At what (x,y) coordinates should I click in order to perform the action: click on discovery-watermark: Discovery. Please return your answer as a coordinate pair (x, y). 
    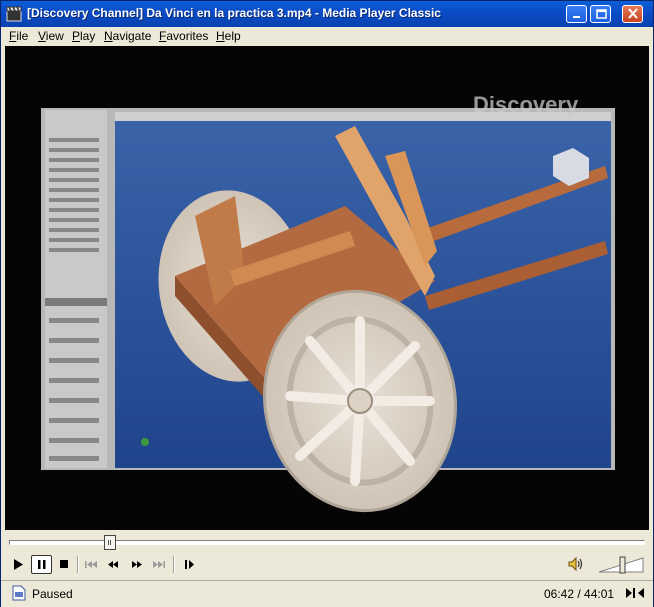
    Looking at the image, I should click on (526, 104).